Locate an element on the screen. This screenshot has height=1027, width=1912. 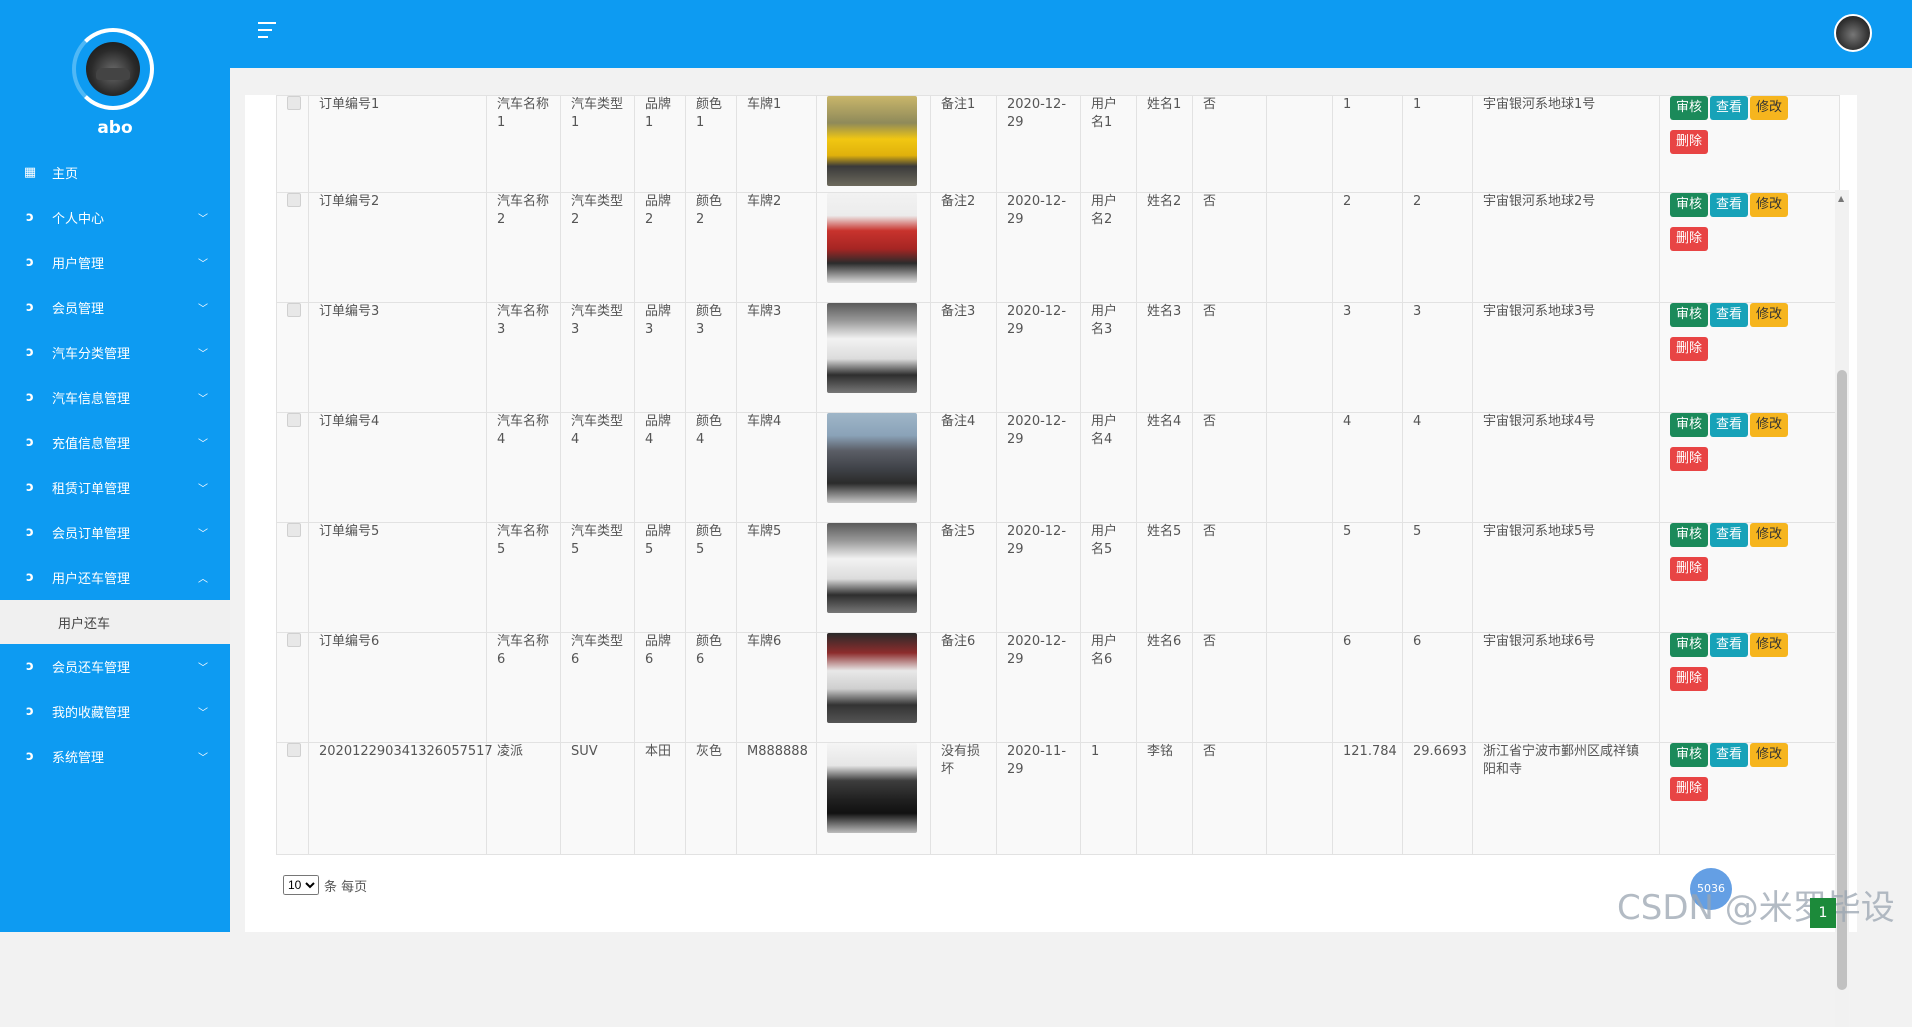
cell-addr: 宇宙银河系地球3号 is located at coordinates (1566, 357).